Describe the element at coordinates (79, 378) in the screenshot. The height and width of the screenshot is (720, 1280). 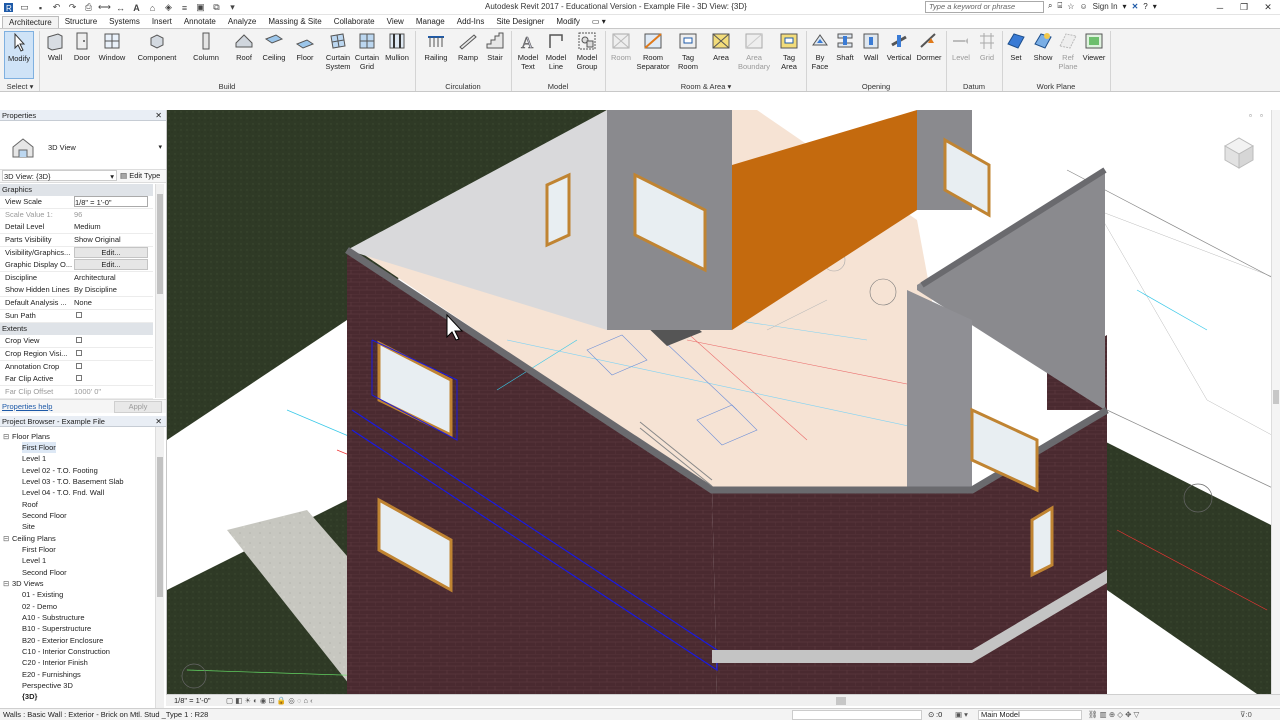
I see `far-clip-checkbox` at that location.